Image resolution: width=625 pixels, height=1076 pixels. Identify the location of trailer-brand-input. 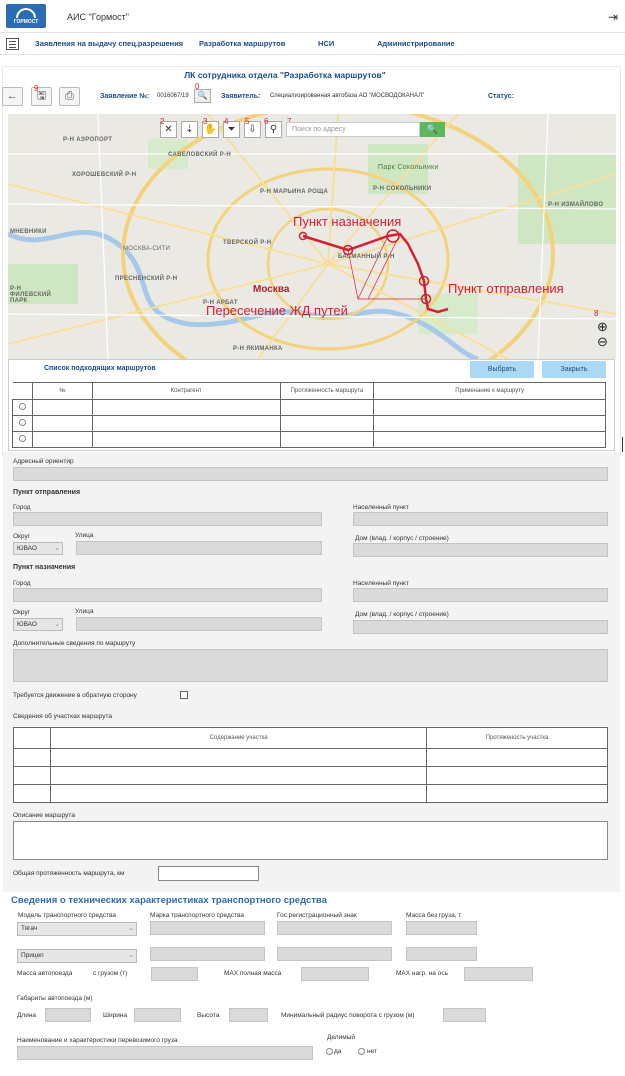
(207, 954).